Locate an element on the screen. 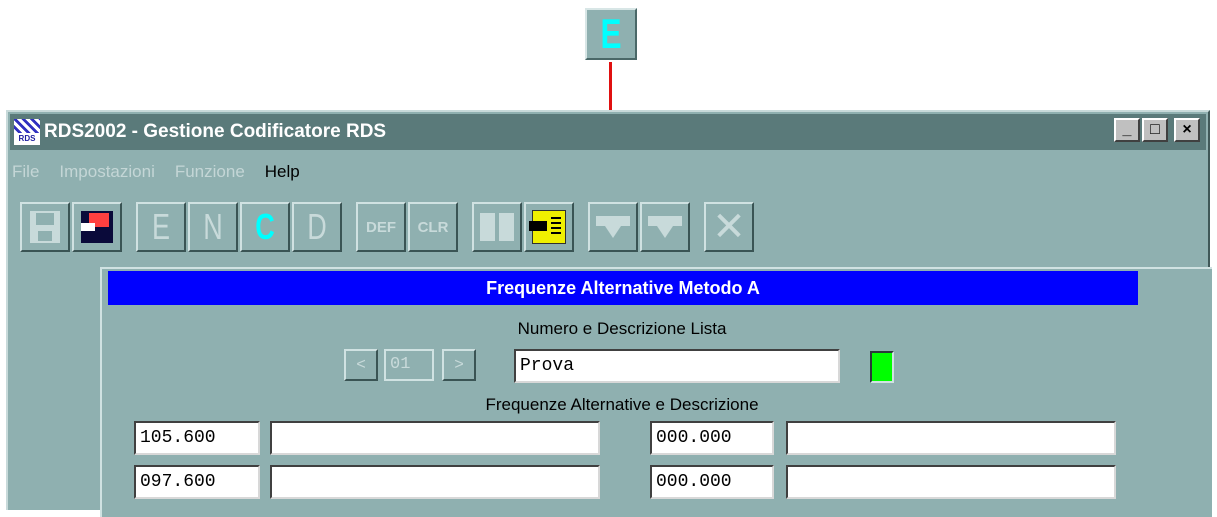 The height and width of the screenshot is (517, 1217). list-number-field: 01 is located at coordinates (409, 365).